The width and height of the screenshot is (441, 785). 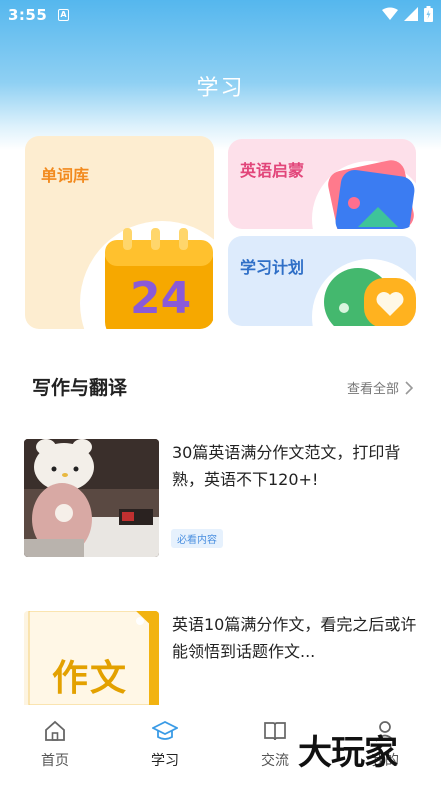 I want to click on notification-icon: A, so click(x=63, y=15).